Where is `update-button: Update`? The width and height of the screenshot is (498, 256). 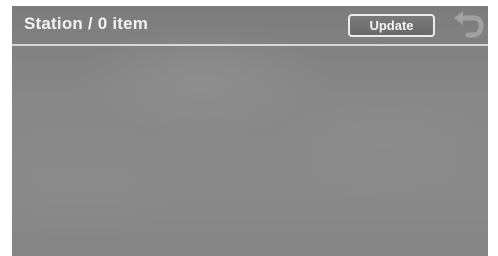 update-button: Update is located at coordinates (391, 25).